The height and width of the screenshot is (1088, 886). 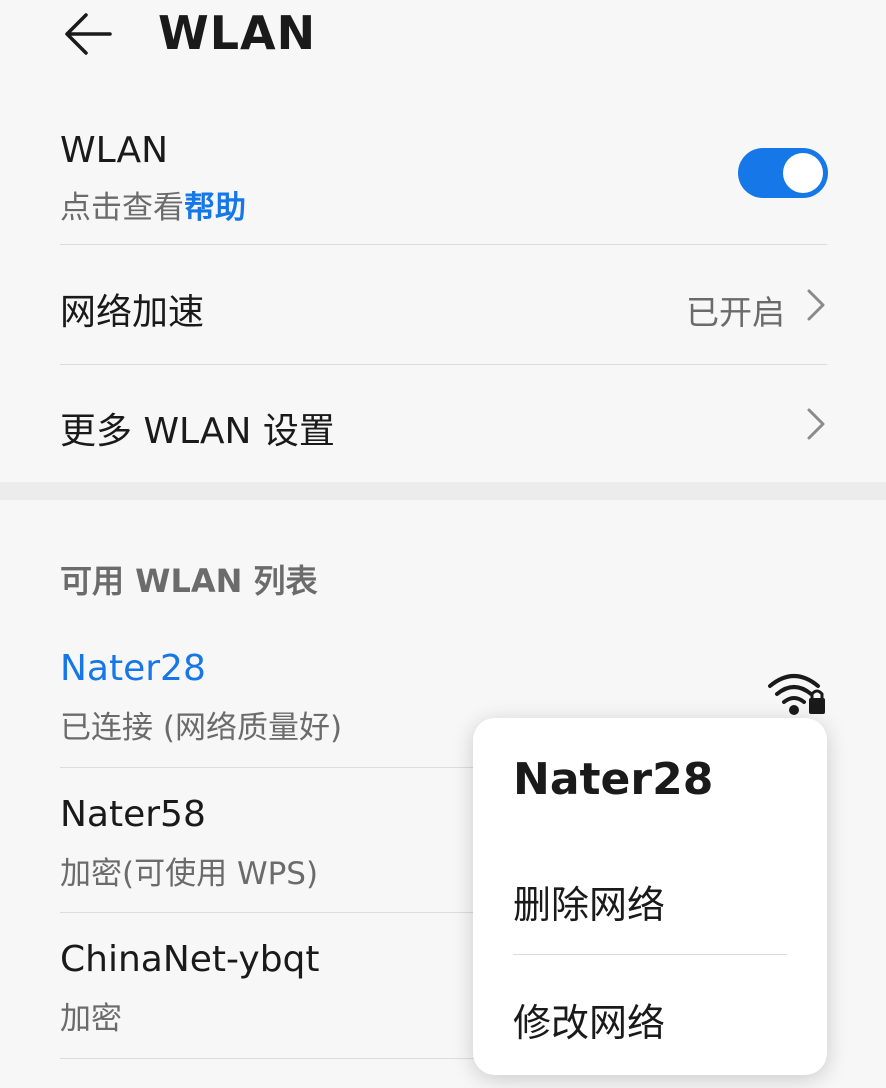 I want to click on network-acceleration-status: 已开启, so click(x=735, y=312).